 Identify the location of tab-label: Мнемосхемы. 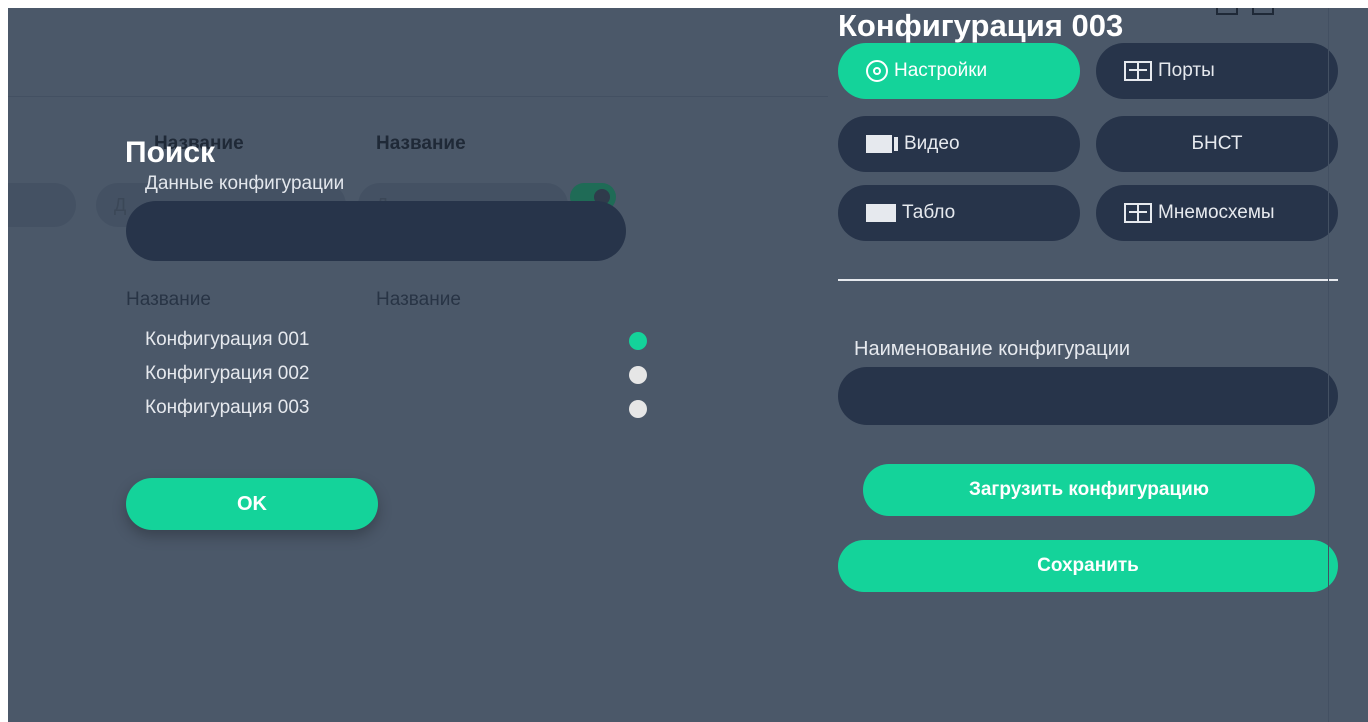
(1216, 212).